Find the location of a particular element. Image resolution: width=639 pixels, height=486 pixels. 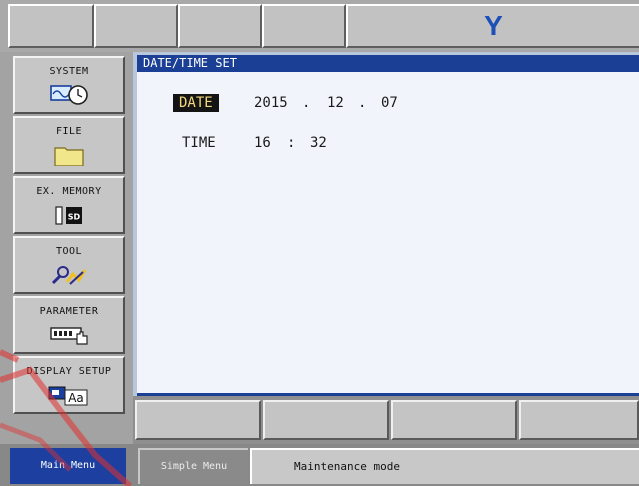

time-hour-value: 16 is located at coordinates (262, 143).